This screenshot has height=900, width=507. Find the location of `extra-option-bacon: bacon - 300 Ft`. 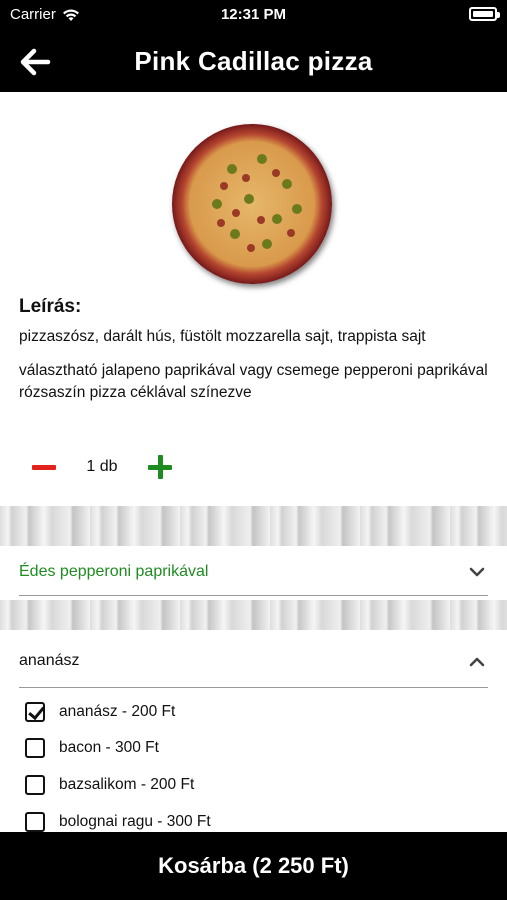

extra-option-bacon: bacon - 300 Ft is located at coordinates (92, 748).